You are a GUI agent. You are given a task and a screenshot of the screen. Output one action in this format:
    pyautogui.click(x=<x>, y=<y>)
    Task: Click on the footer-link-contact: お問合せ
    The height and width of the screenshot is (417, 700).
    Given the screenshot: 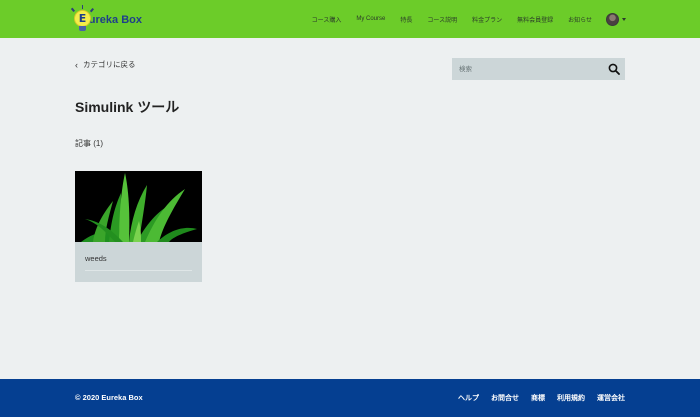 What is the action you would take?
    pyautogui.click(x=505, y=398)
    